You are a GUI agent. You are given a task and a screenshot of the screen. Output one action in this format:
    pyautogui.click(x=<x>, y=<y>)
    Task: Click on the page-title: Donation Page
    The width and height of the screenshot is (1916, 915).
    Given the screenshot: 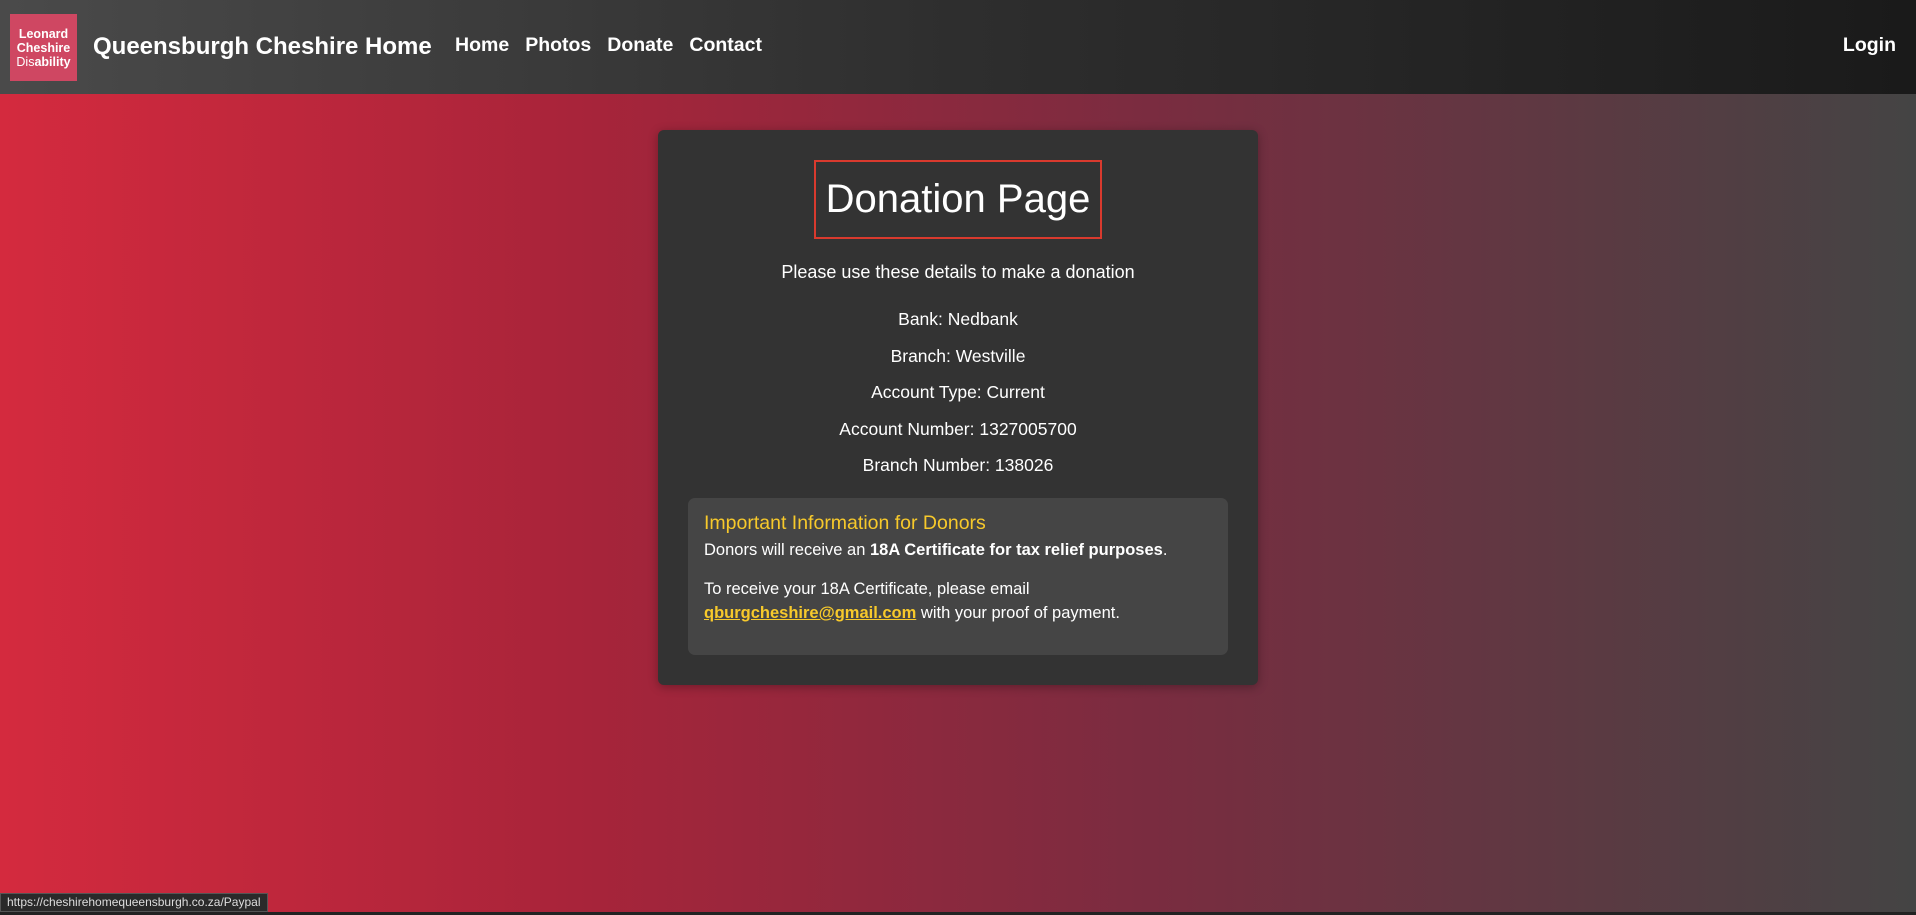 What is the action you would take?
    pyautogui.click(x=958, y=199)
    